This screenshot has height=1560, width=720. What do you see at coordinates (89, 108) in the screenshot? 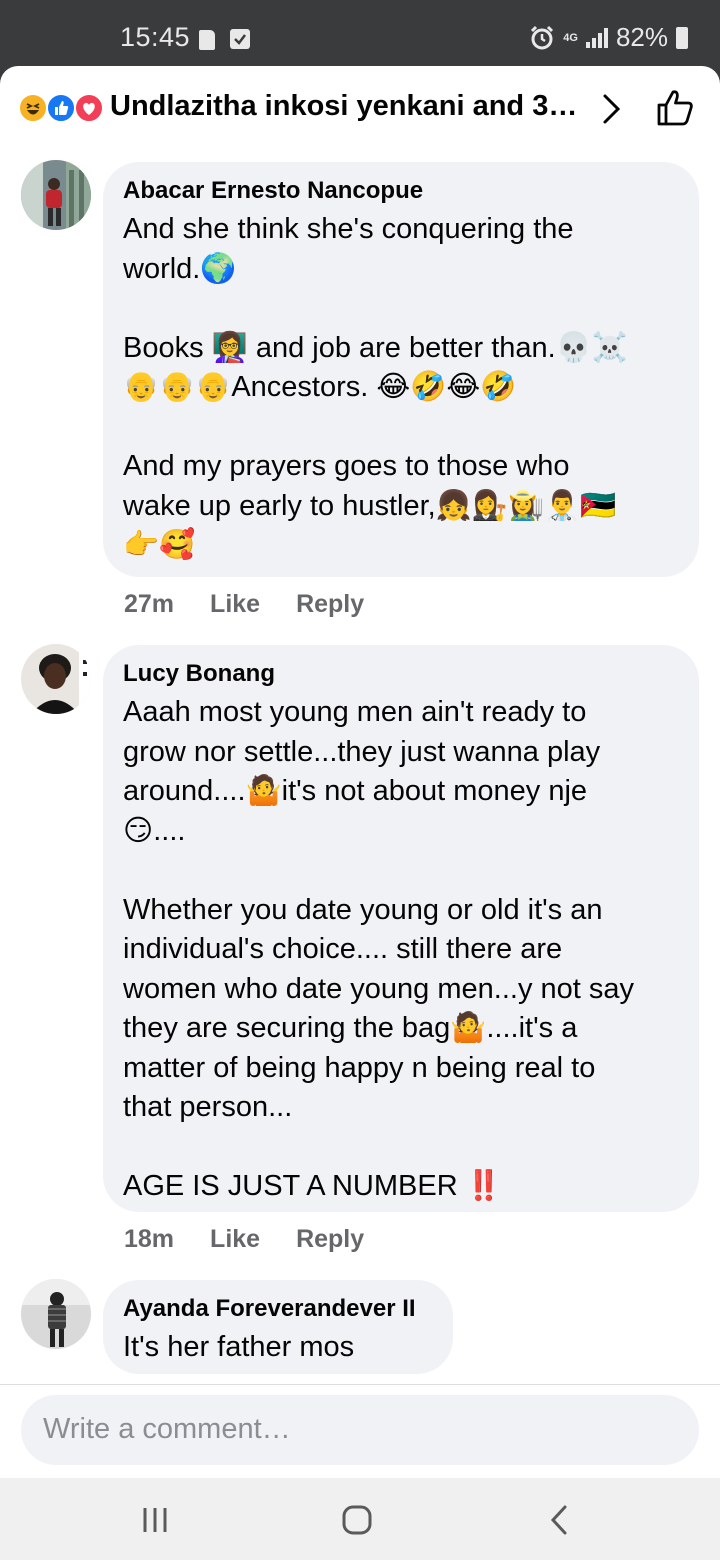
I see `love-reaction-icon` at bounding box center [89, 108].